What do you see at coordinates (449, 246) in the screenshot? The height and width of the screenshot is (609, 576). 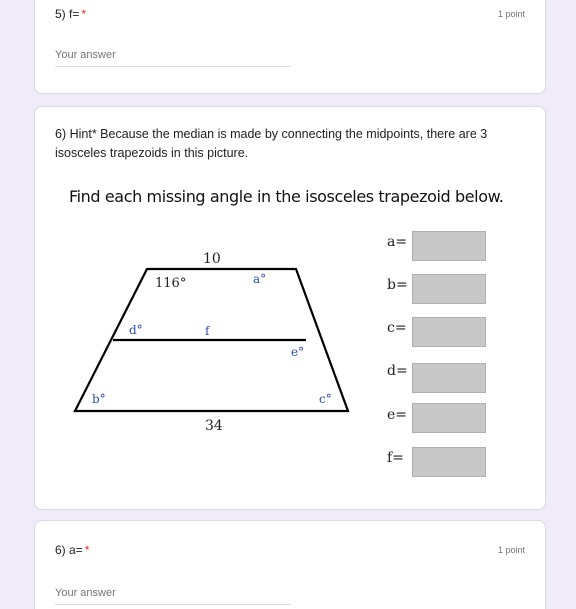 I see `answer-box-a` at bounding box center [449, 246].